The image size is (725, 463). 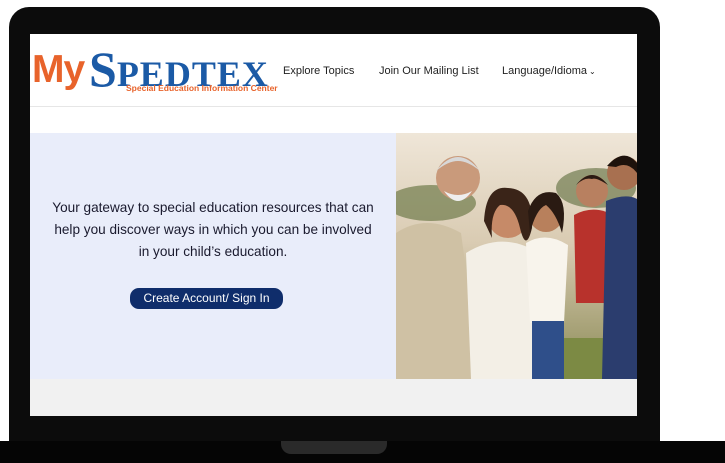 I want to click on nav-explore-topics: Explore Topics, so click(x=318, y=71).